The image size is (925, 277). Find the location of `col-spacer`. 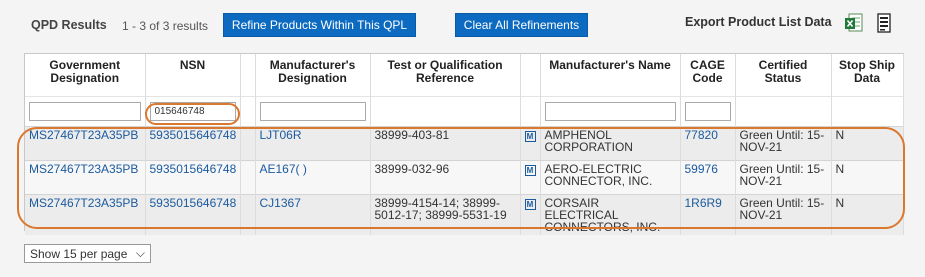

col-spacer is located at coordinates (248, 75).